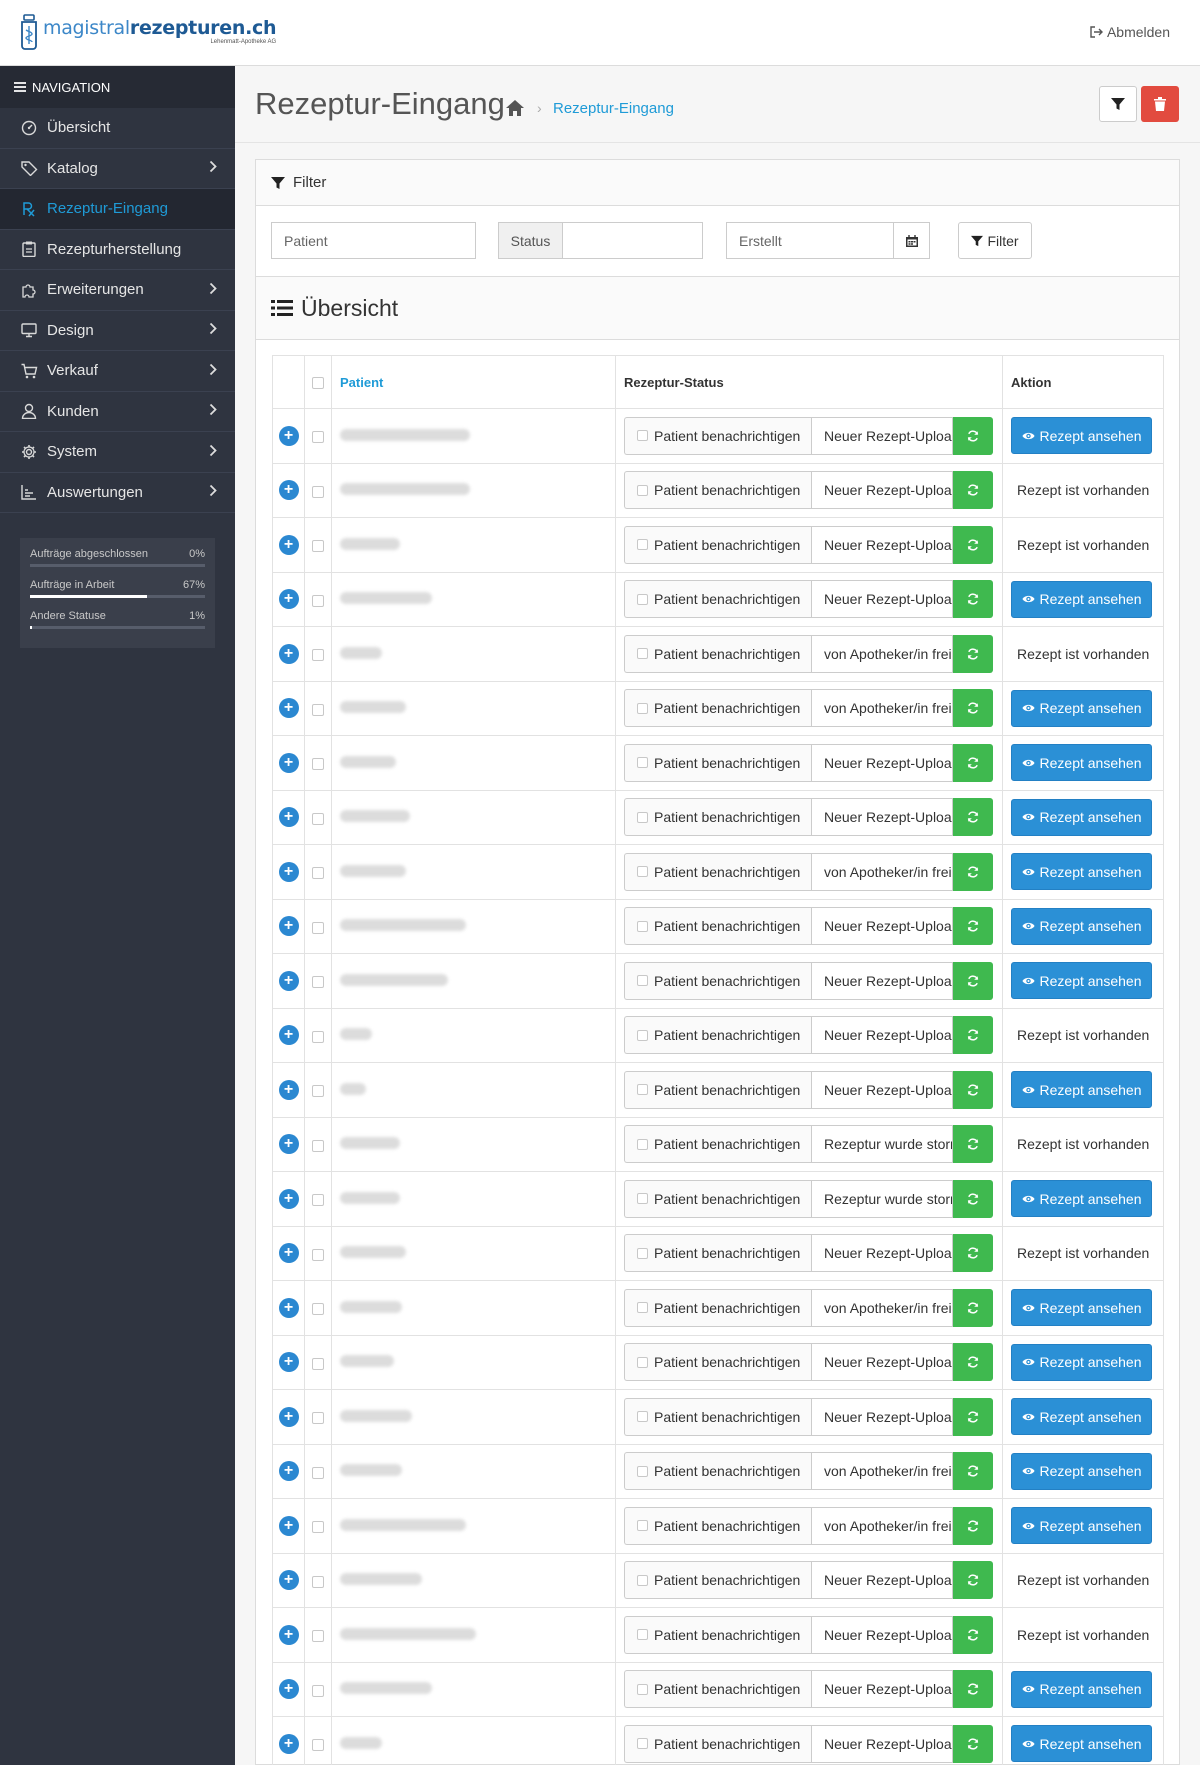 Image resolution: width=1200 pixels, height=1765 pixels. What do you see at coordinates (318, 383) in the screenshot?
I see `select-all-checkbox` at bounding box center [318, 383].